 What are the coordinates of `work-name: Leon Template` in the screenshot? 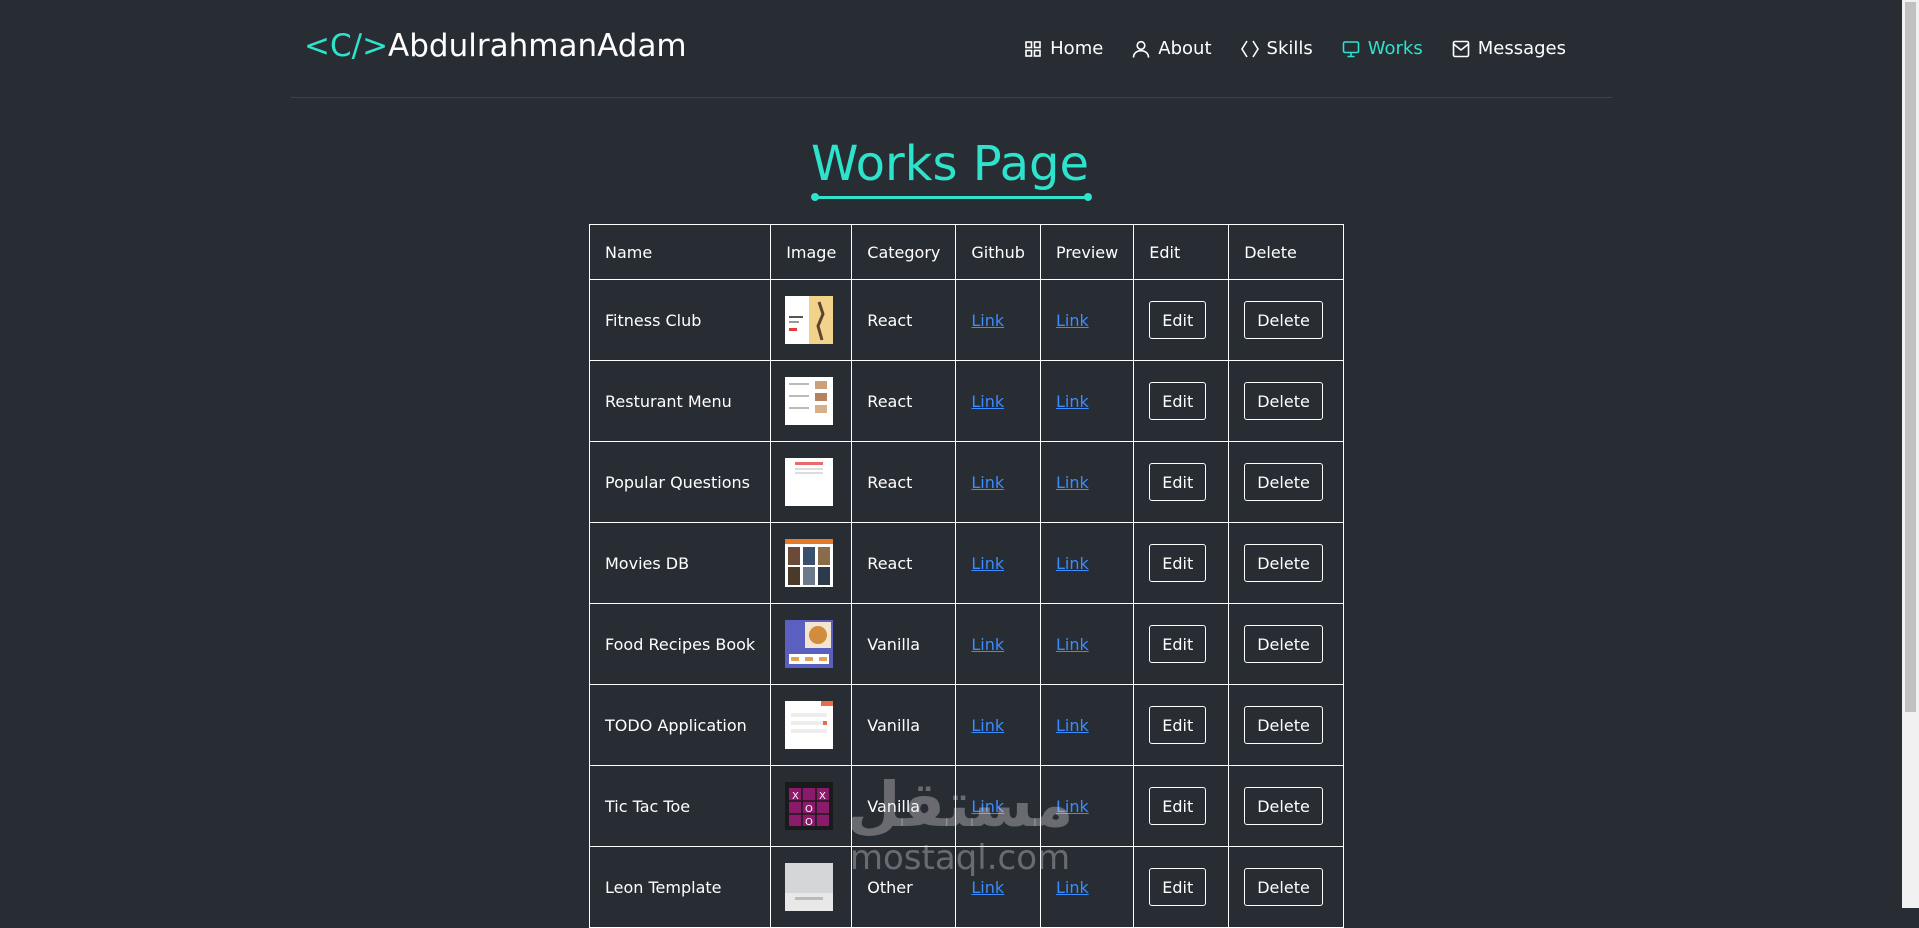 It's located at (680, 887).